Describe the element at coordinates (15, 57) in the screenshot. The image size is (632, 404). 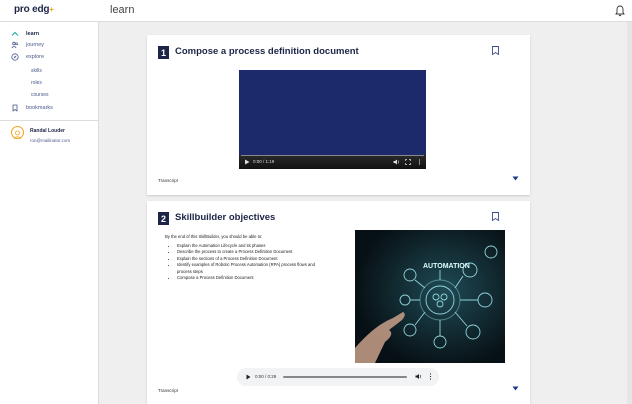
I see `compass-icon` at that location.